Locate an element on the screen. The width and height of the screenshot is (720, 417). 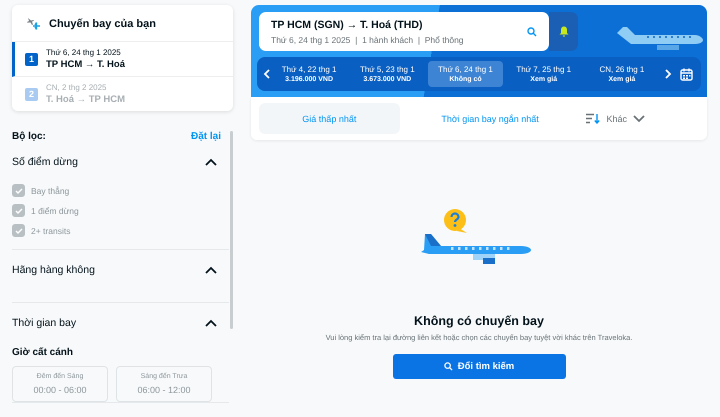
route-title: TP HCM (SGN) → T. Hoá (THD) is located at coordinates (347, 24).